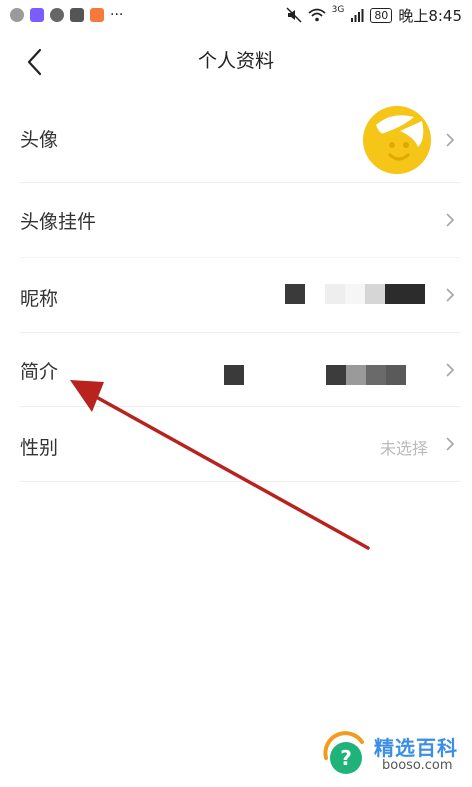 The image size is (472, 787). I want to click on nickname-label: 昵称, so click(39, 299).